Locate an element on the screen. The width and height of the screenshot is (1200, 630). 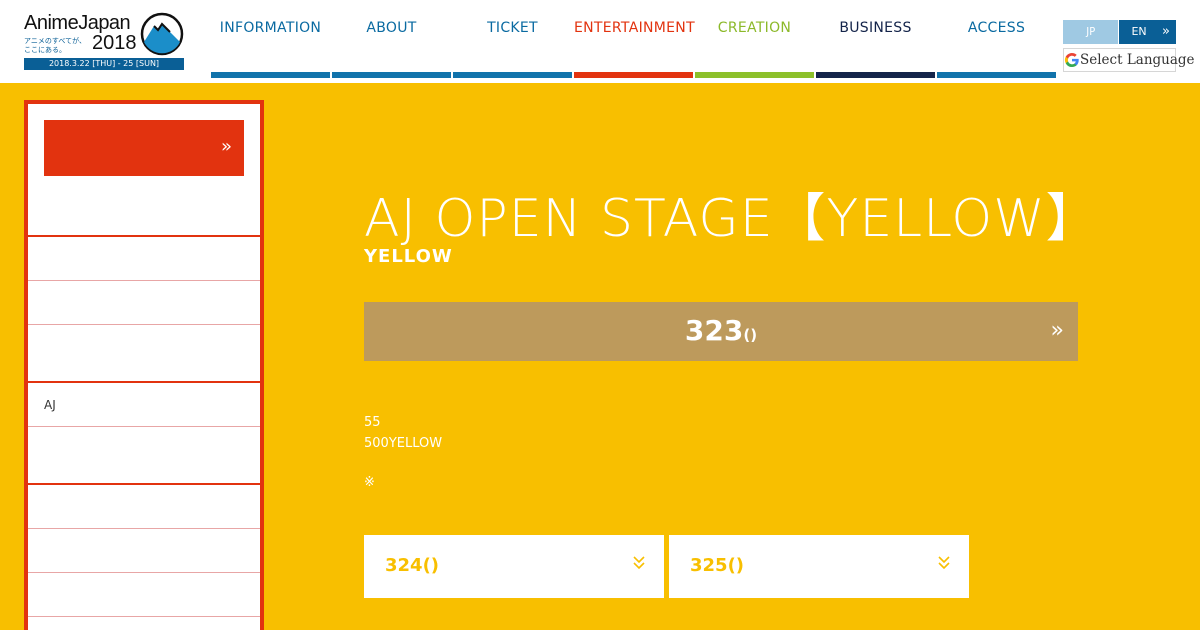
stage-info: 55 500YELLOW is located at coordinates (403, 433).